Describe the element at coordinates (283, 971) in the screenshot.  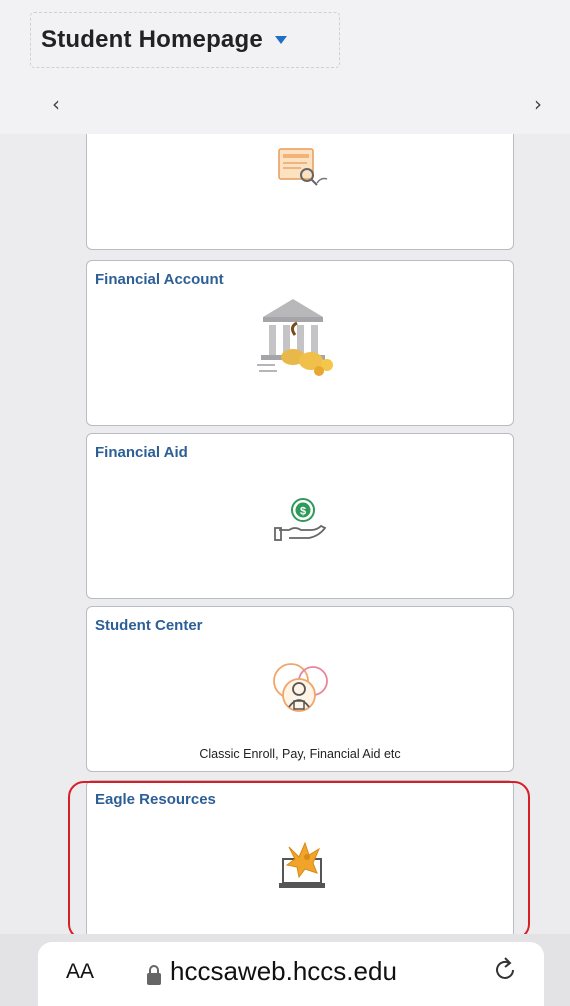
I see `url-text: hccsaweb.hccs.edu` at that location.